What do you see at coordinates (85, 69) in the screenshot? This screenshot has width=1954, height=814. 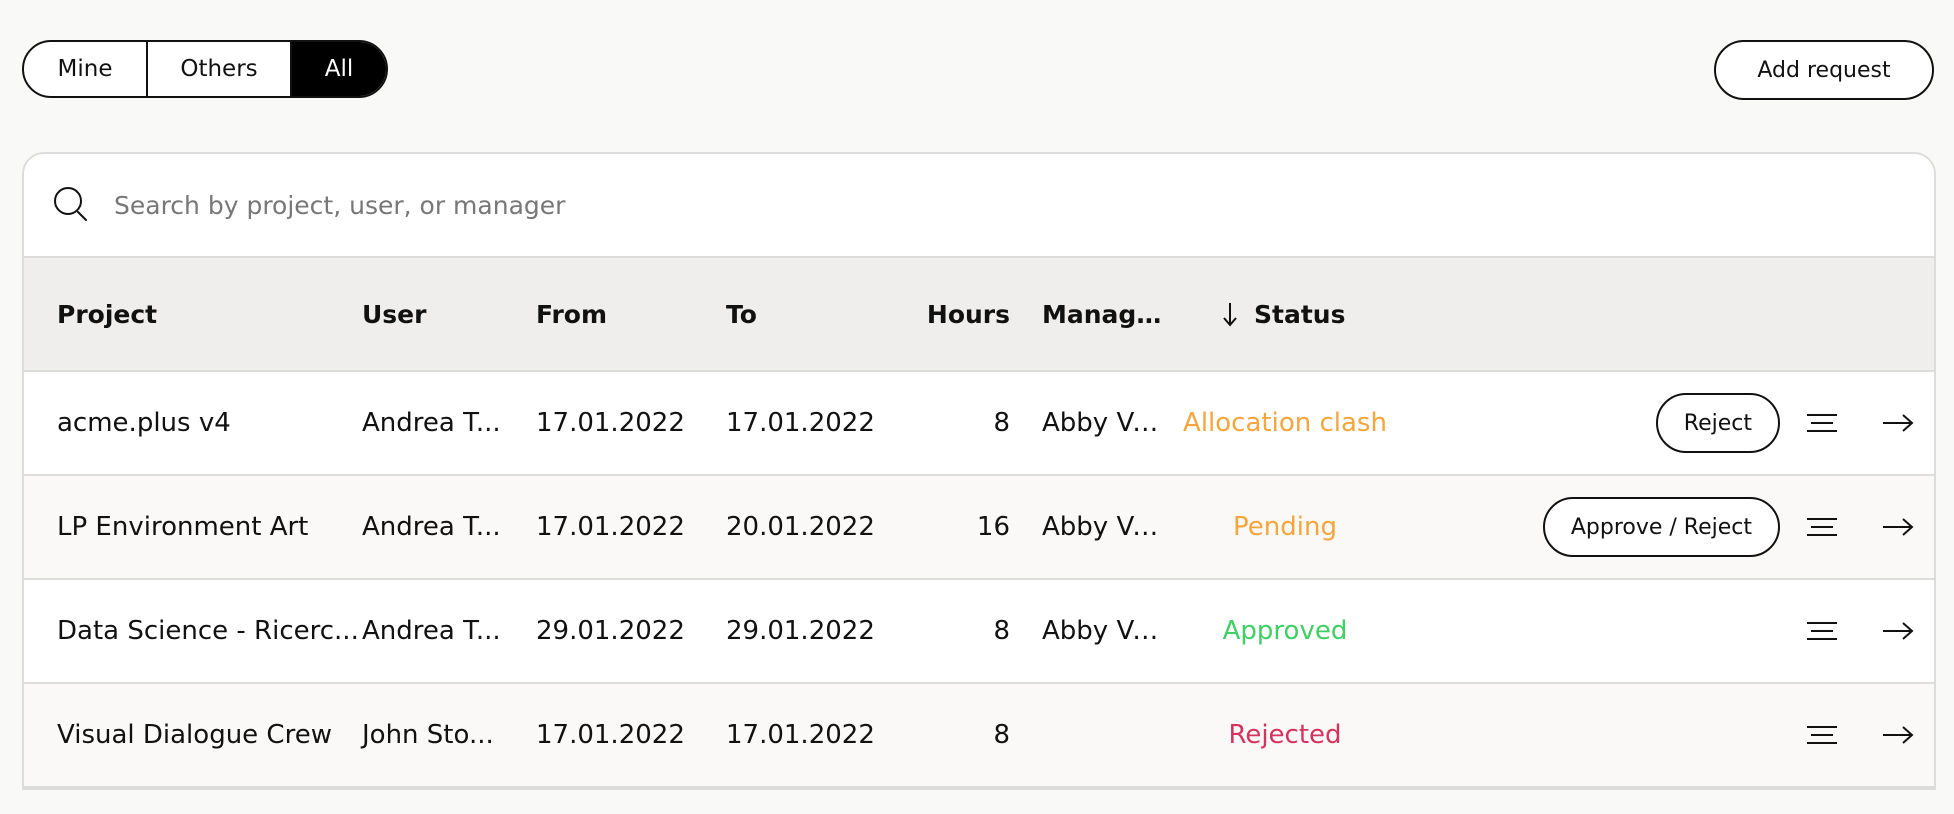 I see `filter-mine-tab: Mine` at bounding box center [85, 69].